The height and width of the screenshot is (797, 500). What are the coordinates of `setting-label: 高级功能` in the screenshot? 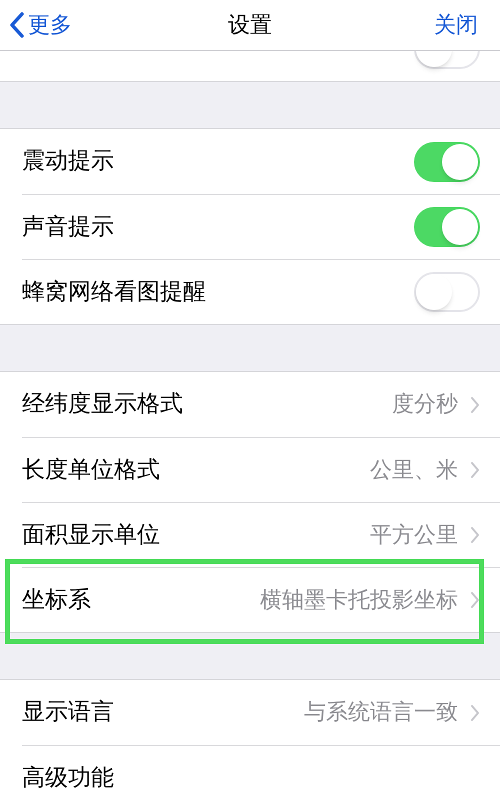 It's located at (68, 778).